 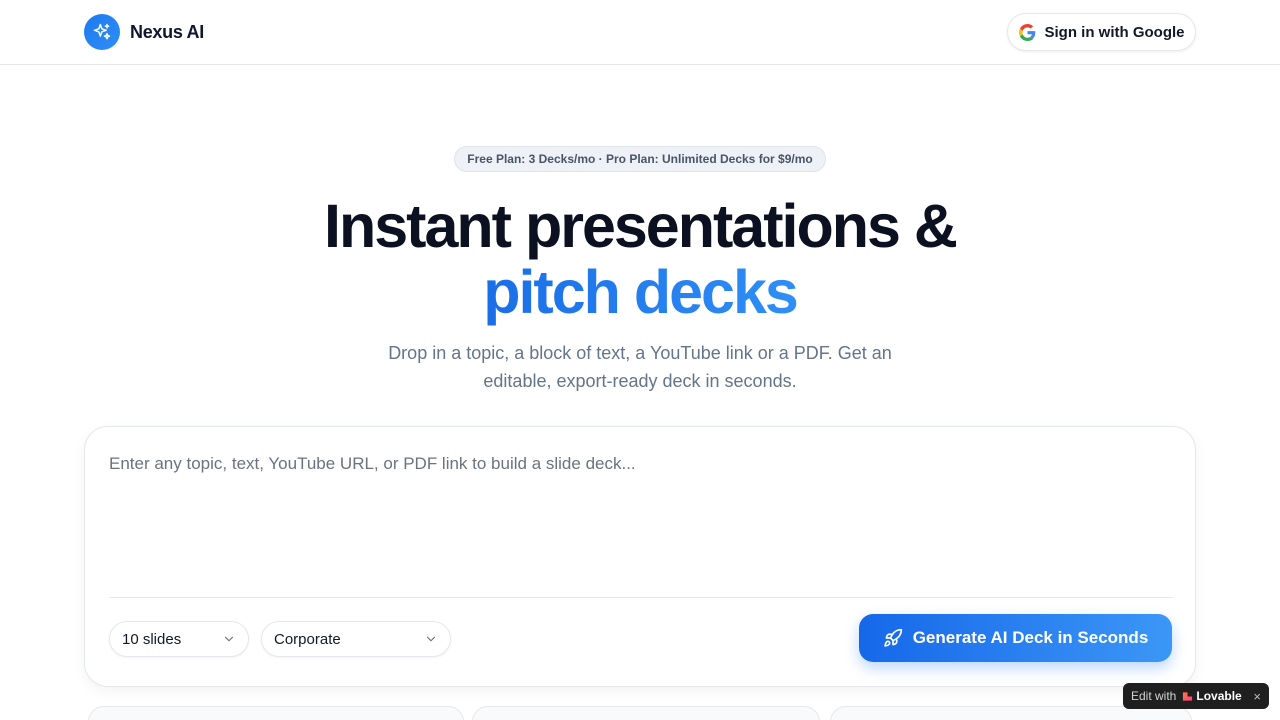 I want to click on generate-label: Generate AI Deck in Seconds, so click(x=1030, y=637).